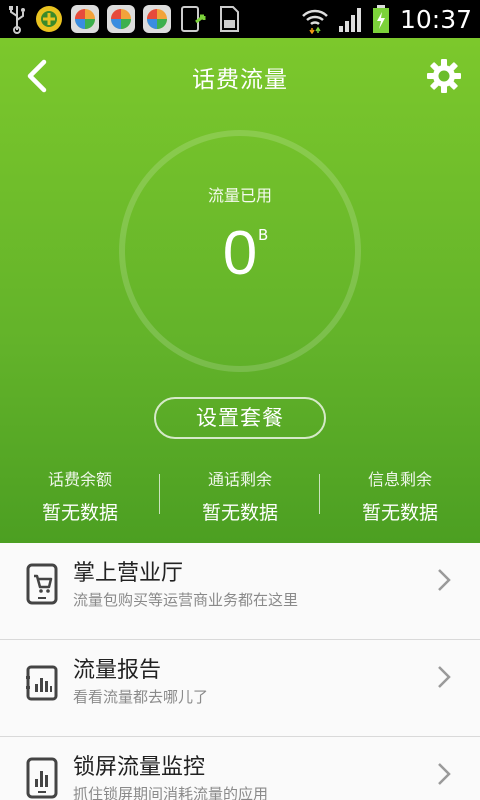 The image size is (480, 800). Describe the element at coordinates (42, 683) in the screenshot. I see `report-chart-icon` at that location.